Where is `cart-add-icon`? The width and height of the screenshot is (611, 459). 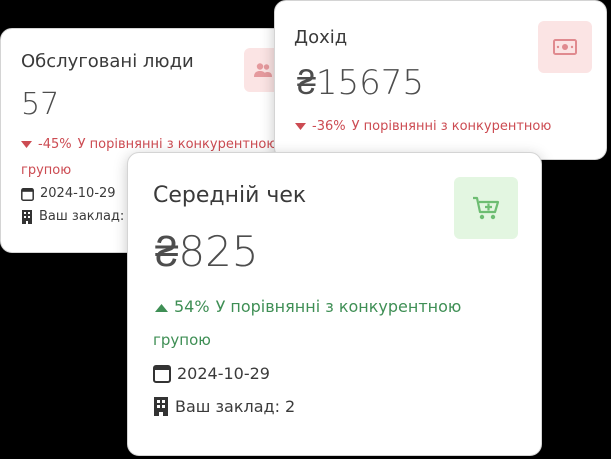
cart-add-icon is located at coordinates (486, 208).